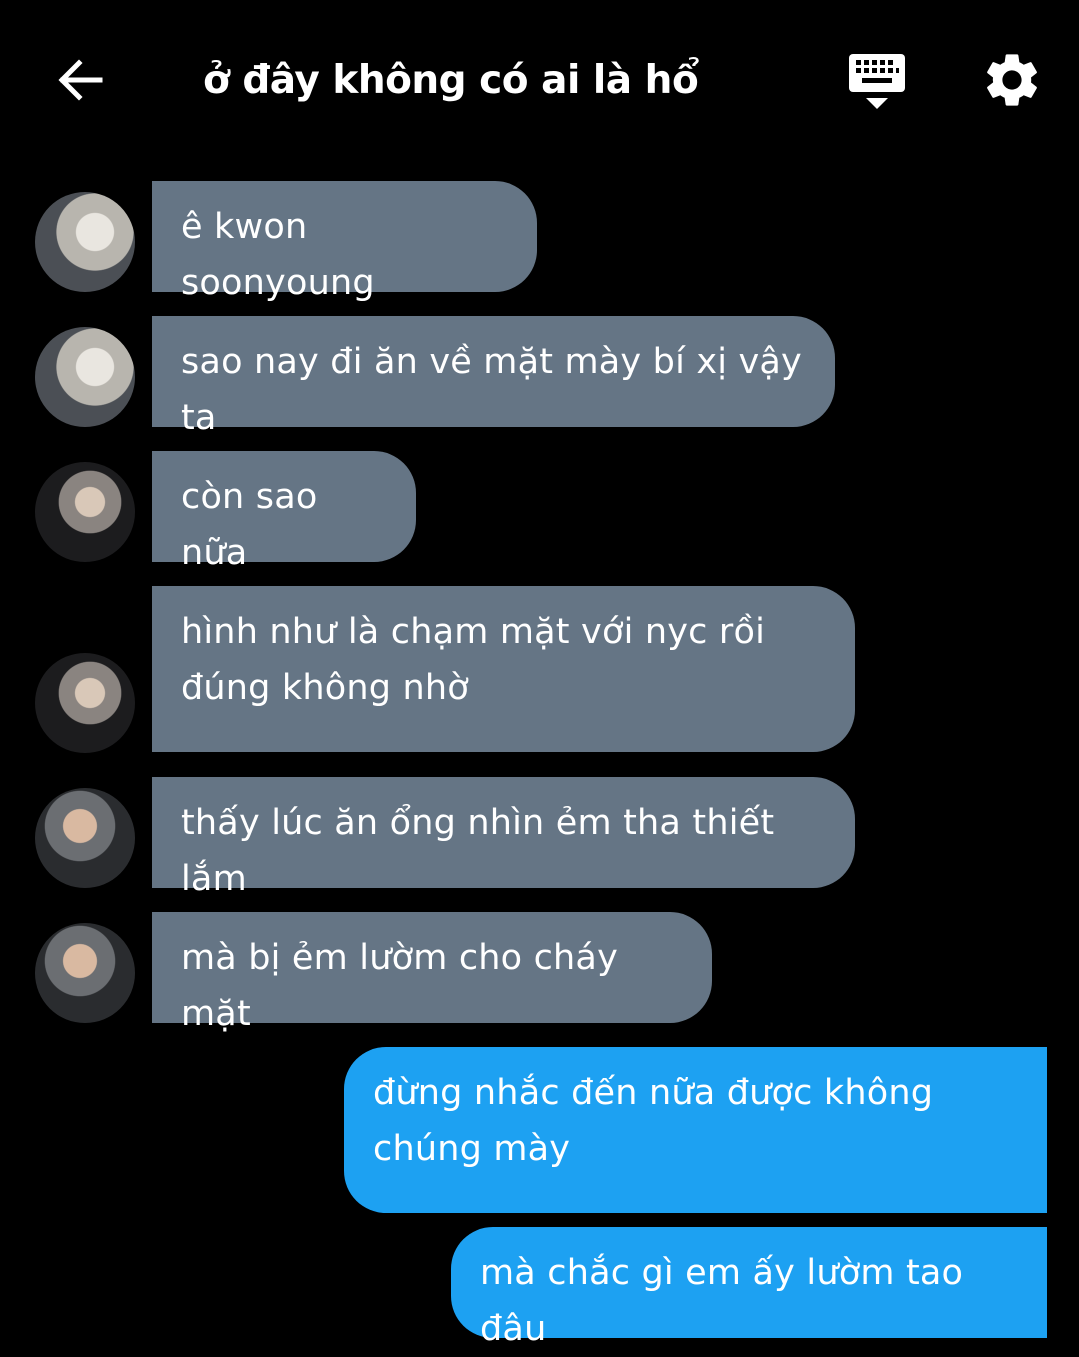  I want to click on arrow-left-icon, so click(80, 80).